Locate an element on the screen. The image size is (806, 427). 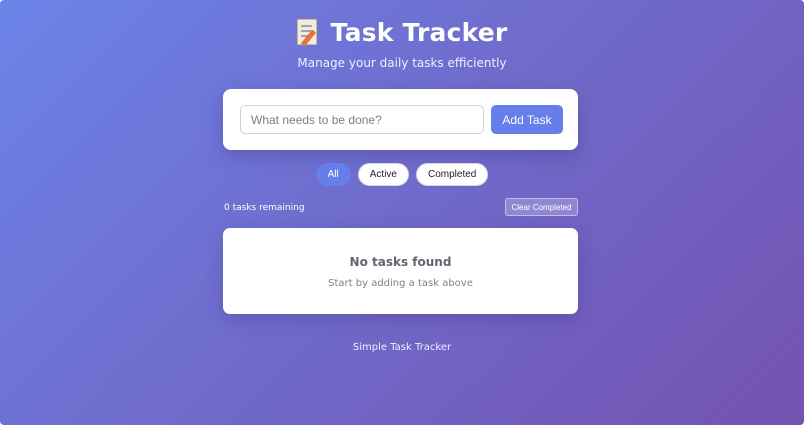
filter-bar: All Active Completed is located at coordinates (402, 174).